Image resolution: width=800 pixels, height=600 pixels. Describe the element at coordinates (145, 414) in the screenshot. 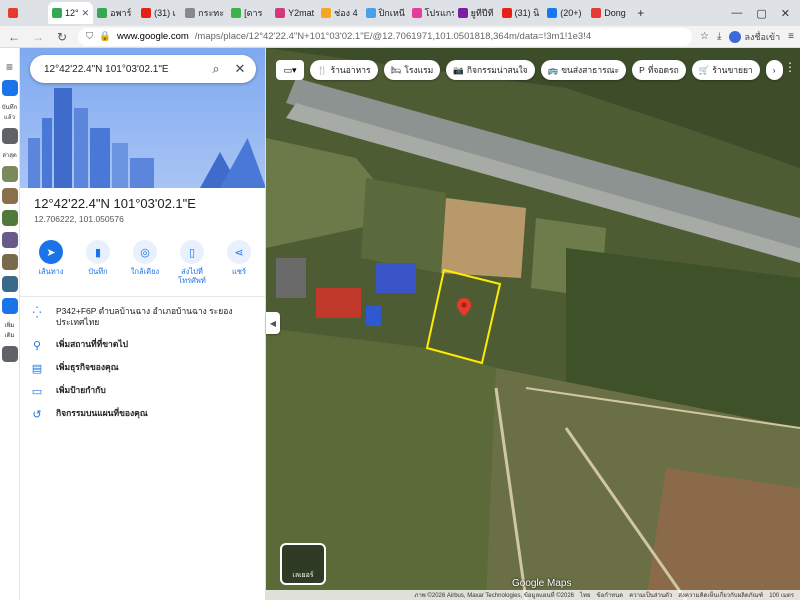

I see `info-row: ↺ กิจกรรมบนแผนที่ของคุณ` at that location.